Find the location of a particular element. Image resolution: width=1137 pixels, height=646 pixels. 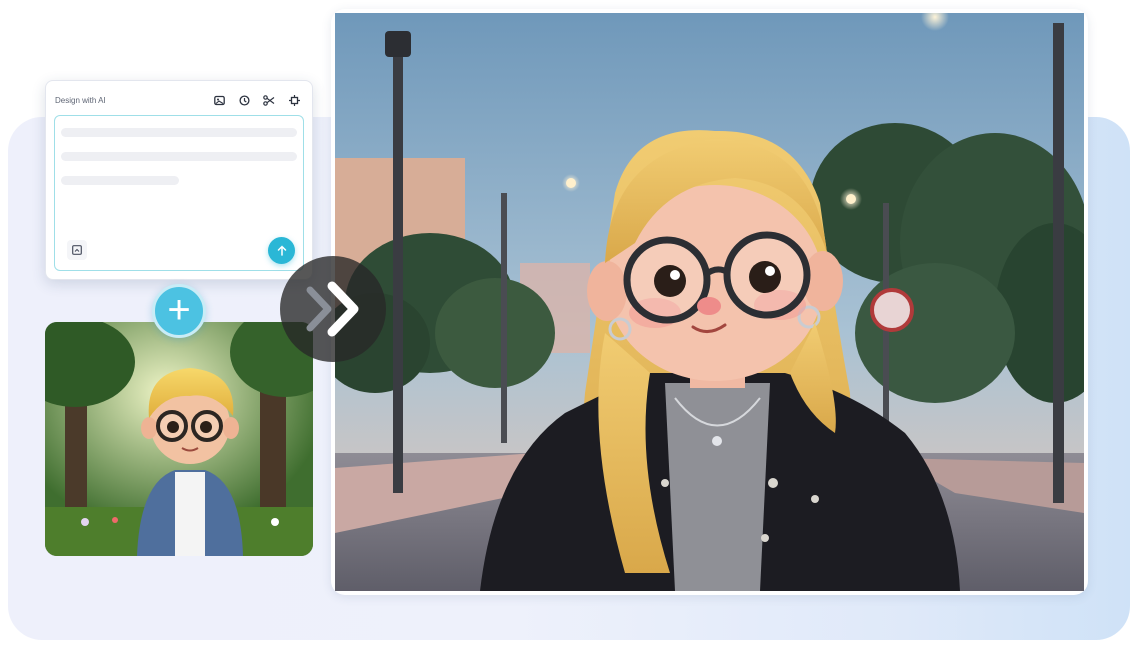

prompt-input is located at coordinates (179, 193).